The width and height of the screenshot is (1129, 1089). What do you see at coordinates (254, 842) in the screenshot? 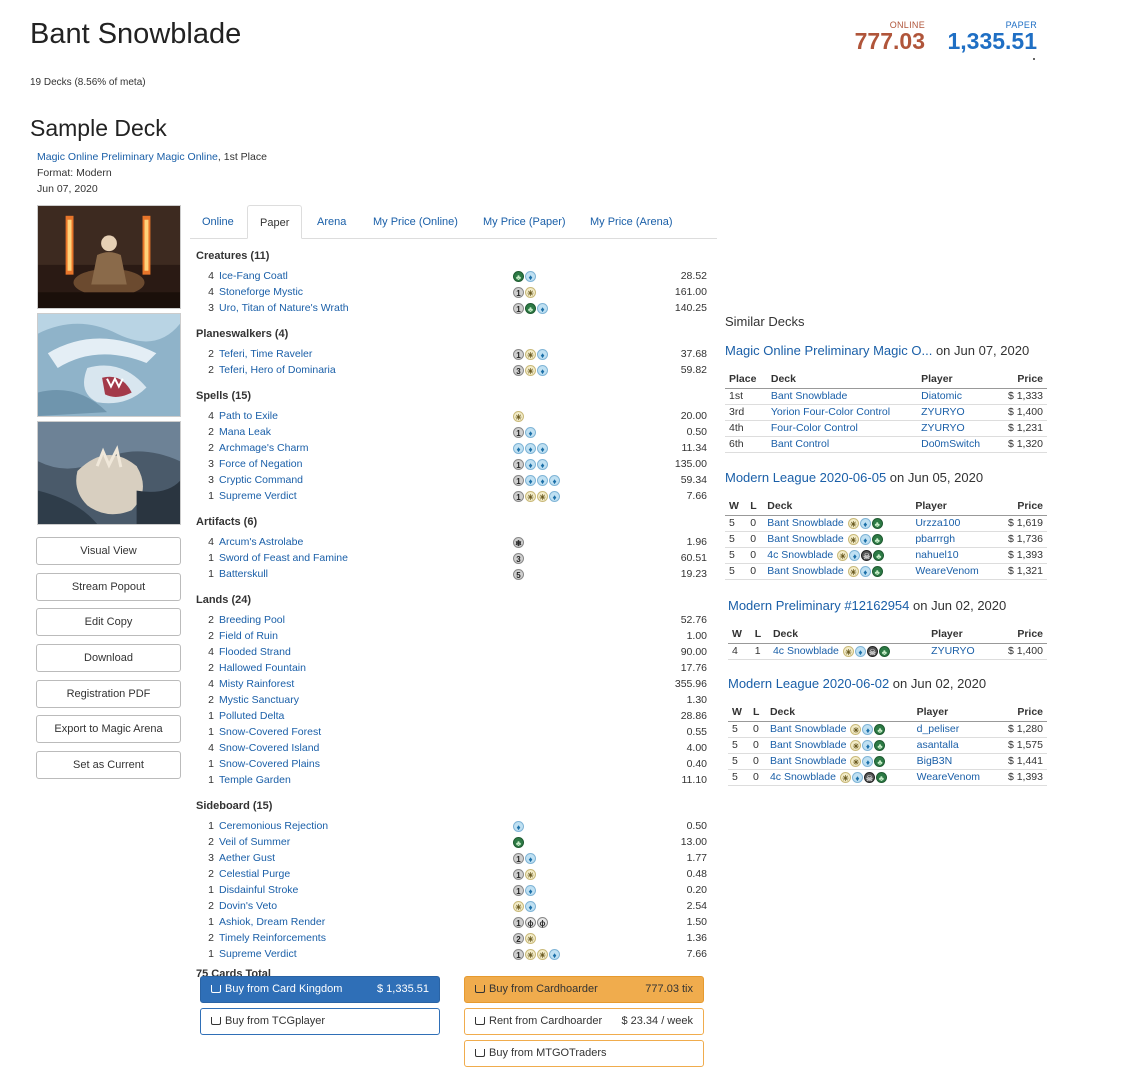
I see `card-name-link: Veil of Summer` at bounding box center [254, 842].